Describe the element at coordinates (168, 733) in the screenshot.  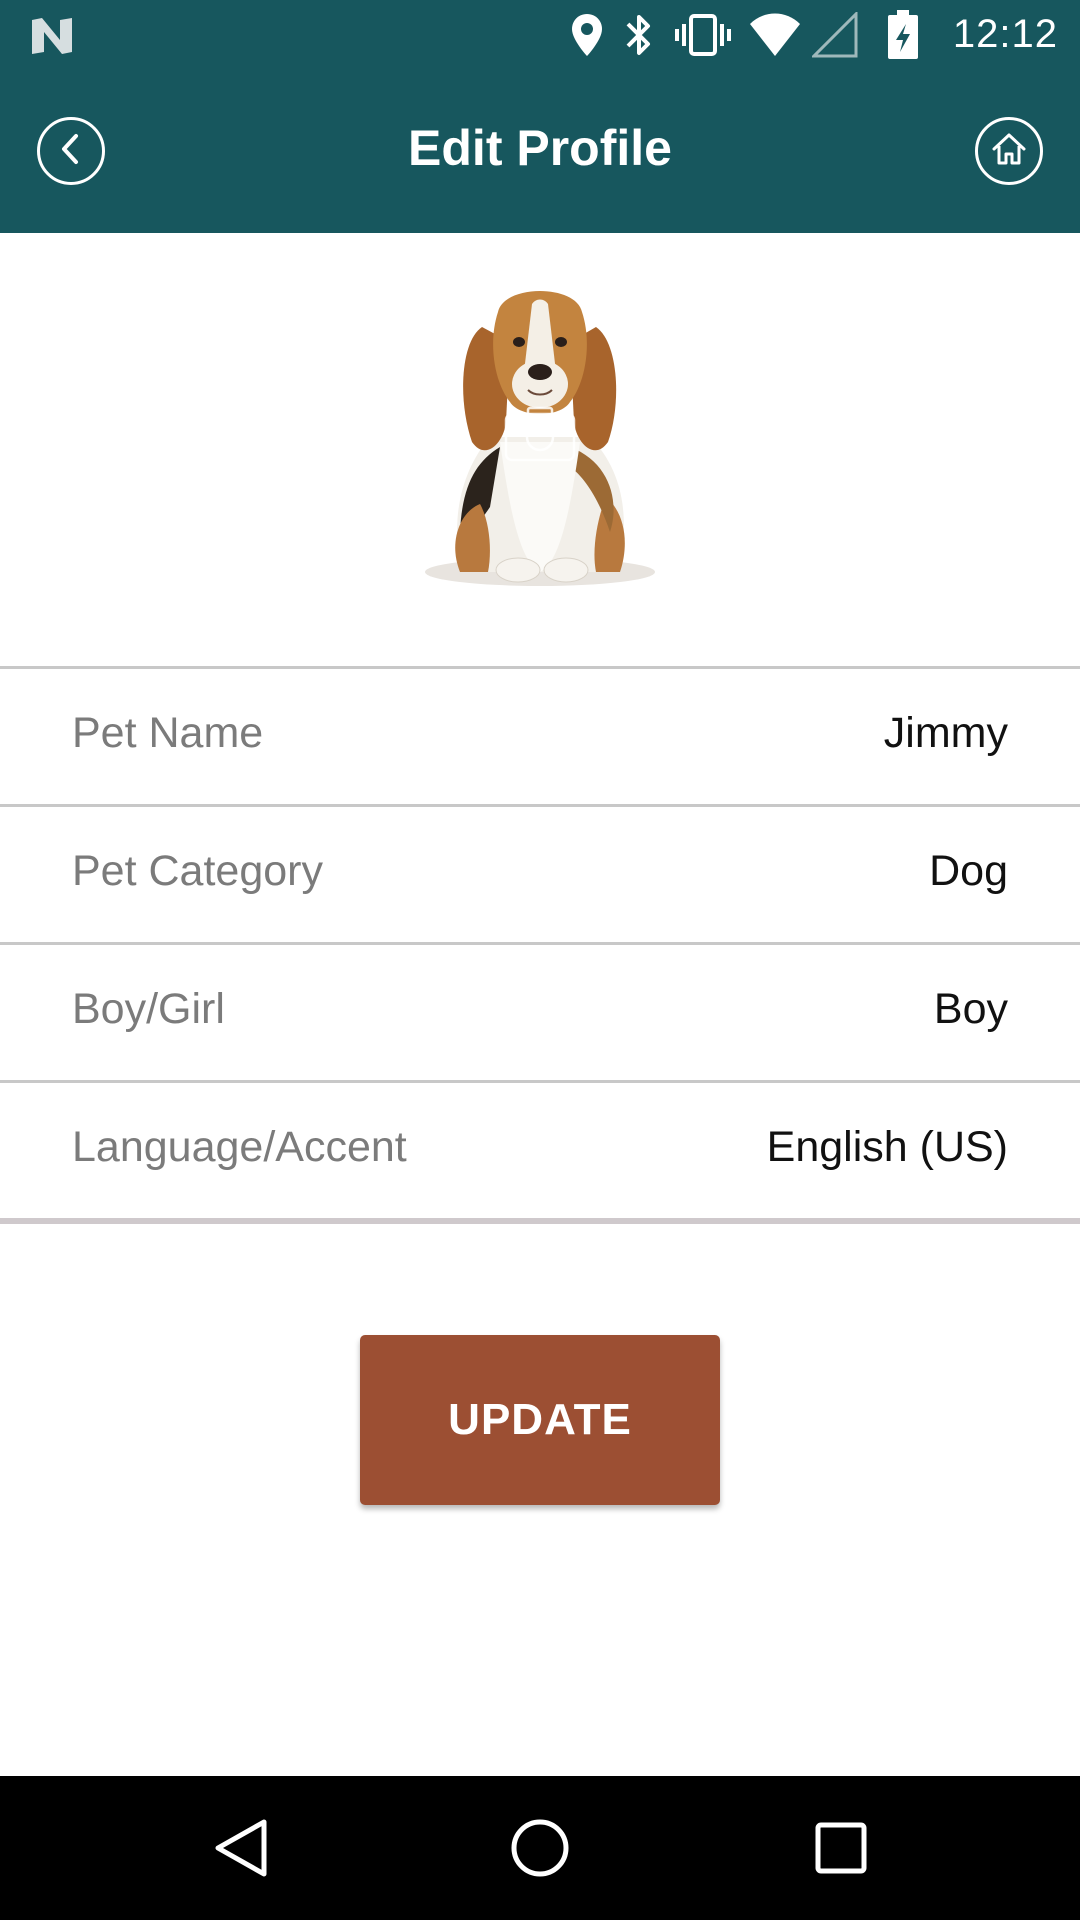
I see `field-label: Pet Name` at that location.